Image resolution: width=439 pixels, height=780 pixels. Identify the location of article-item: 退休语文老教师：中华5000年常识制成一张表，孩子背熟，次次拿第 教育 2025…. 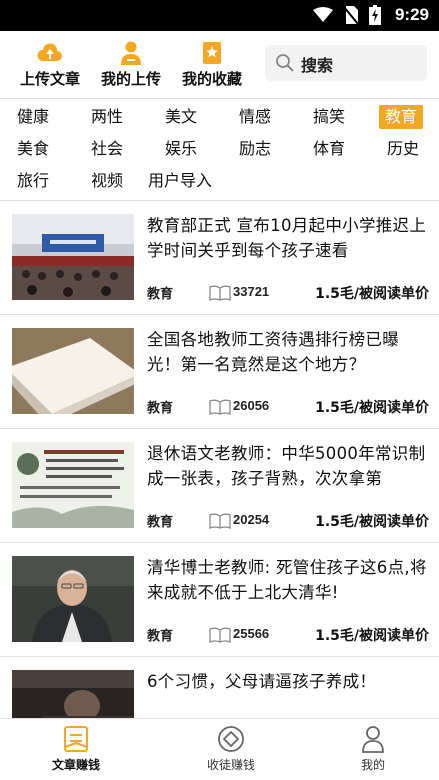
(219, 486).